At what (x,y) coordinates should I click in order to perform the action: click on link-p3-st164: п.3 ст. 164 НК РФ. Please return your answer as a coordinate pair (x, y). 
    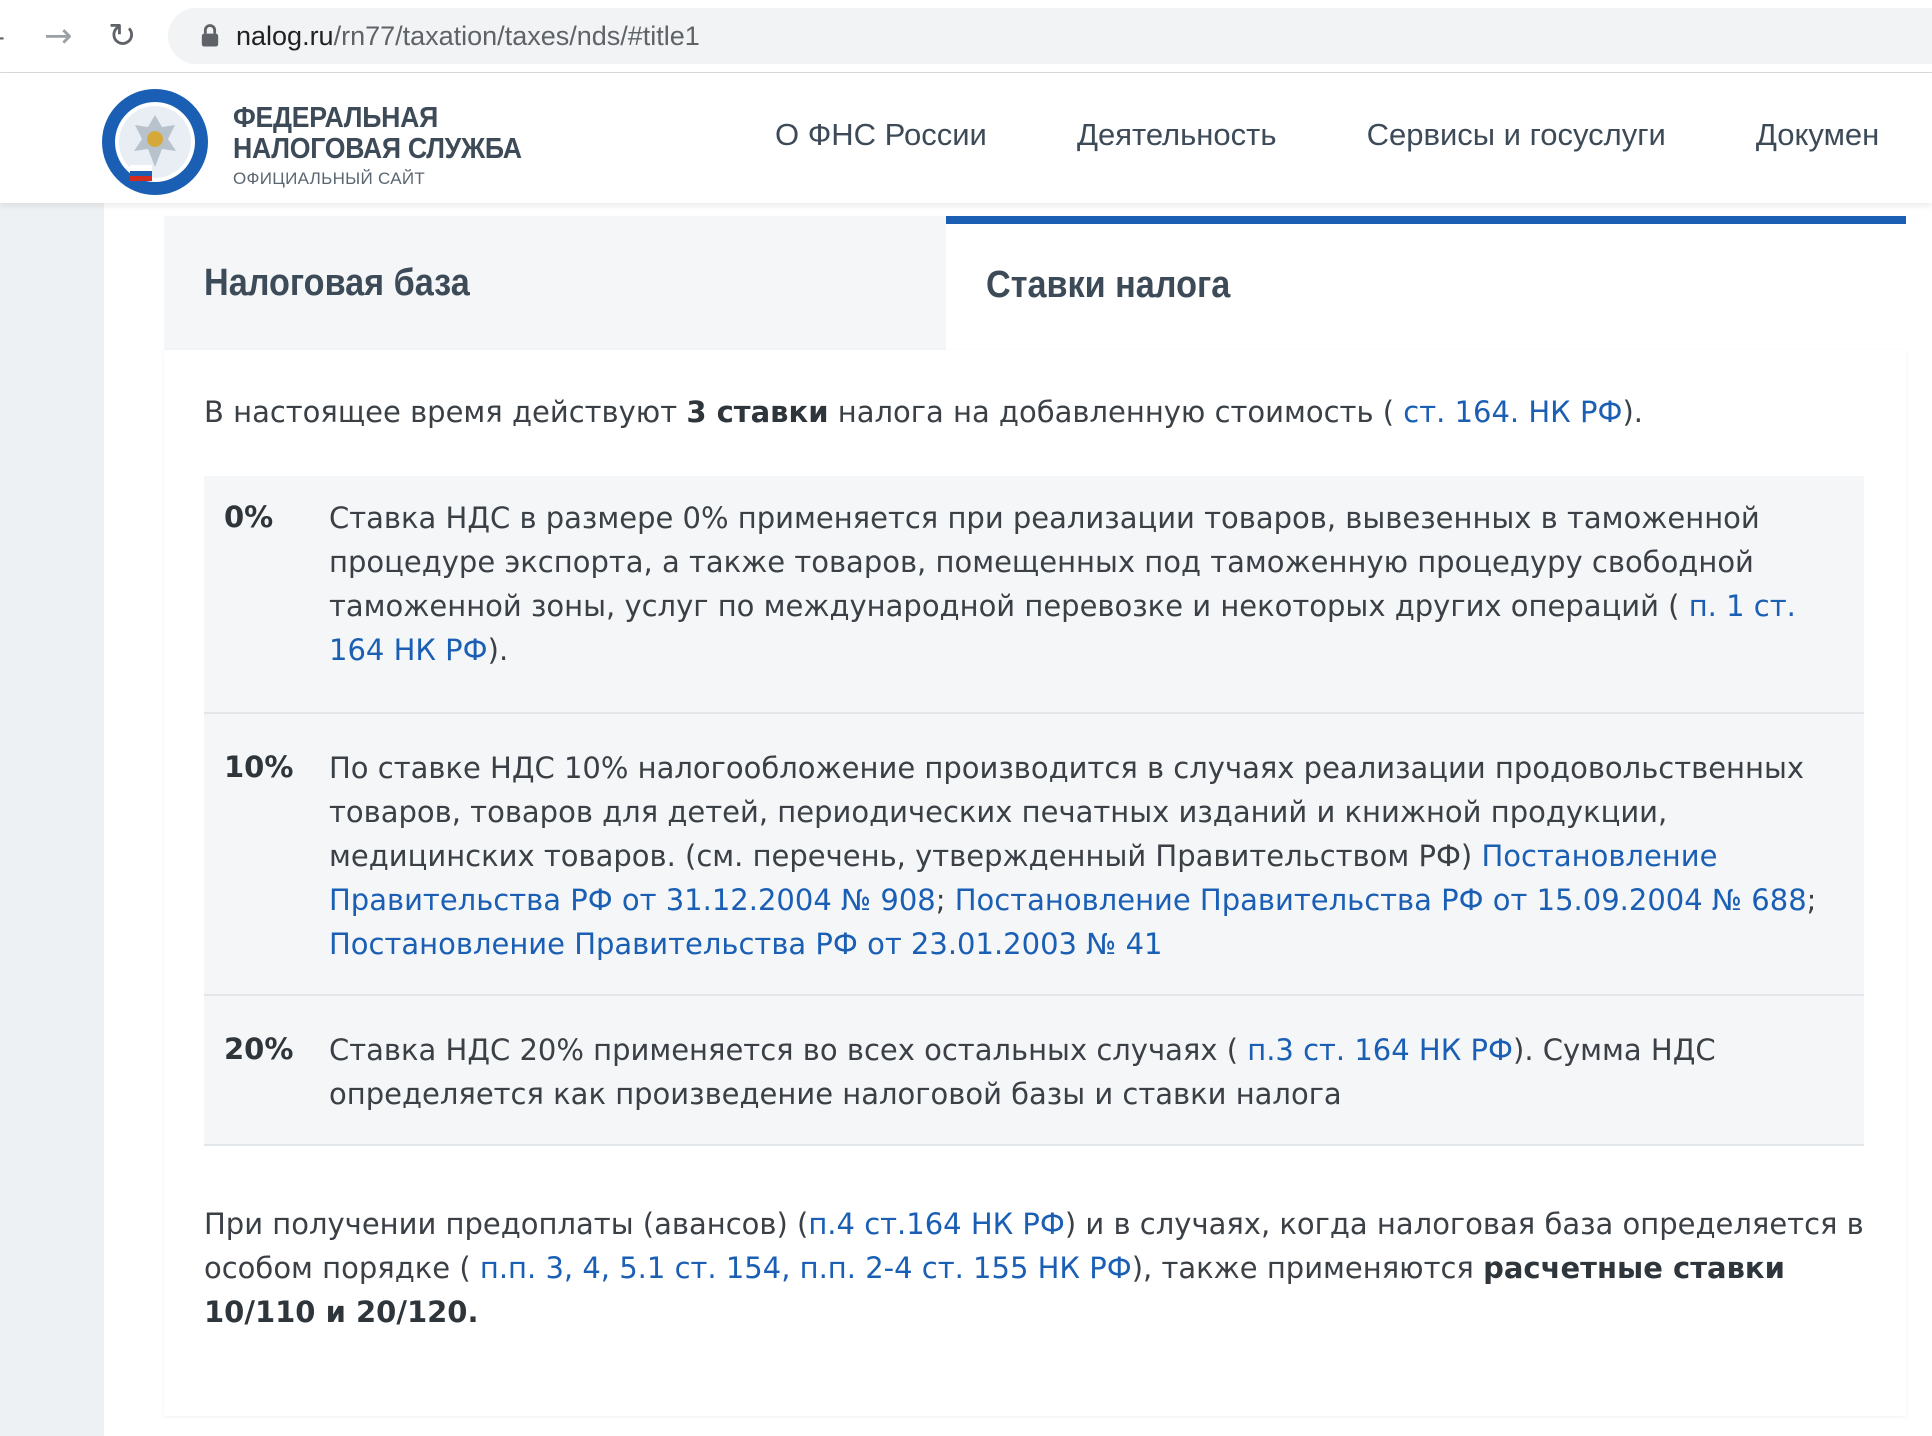
    Looking at the image, I should click on (1380, 1050).